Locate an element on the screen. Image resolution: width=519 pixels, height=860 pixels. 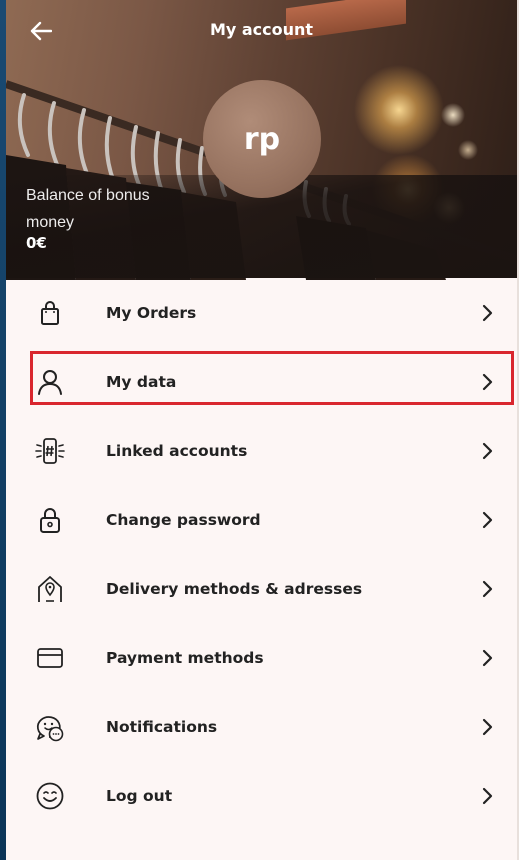
menu-item-label: Linked accounts is located at coordinates (177, 450).